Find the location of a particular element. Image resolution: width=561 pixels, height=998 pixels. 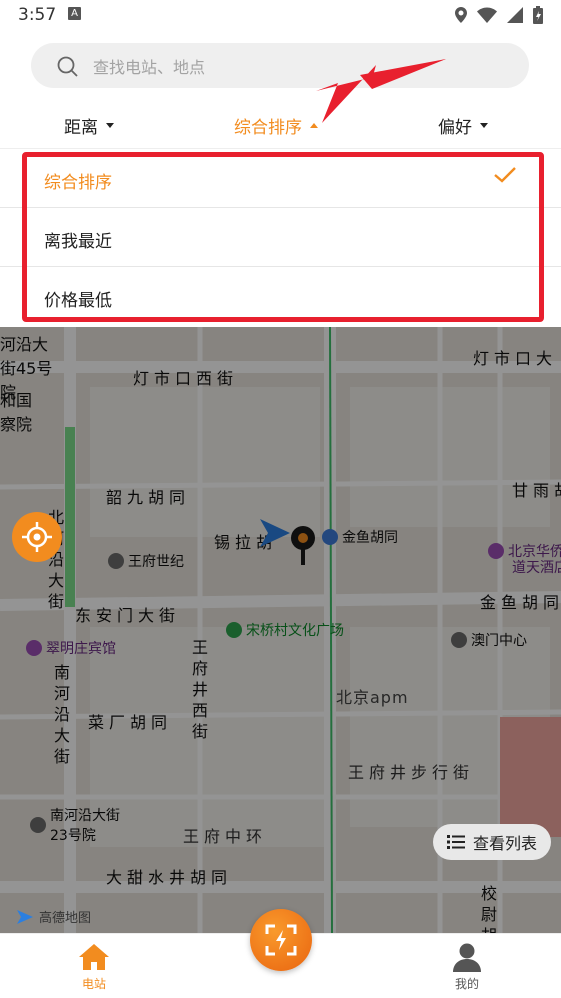

annotation-arrow-icon is located at coordinates (381, 91).